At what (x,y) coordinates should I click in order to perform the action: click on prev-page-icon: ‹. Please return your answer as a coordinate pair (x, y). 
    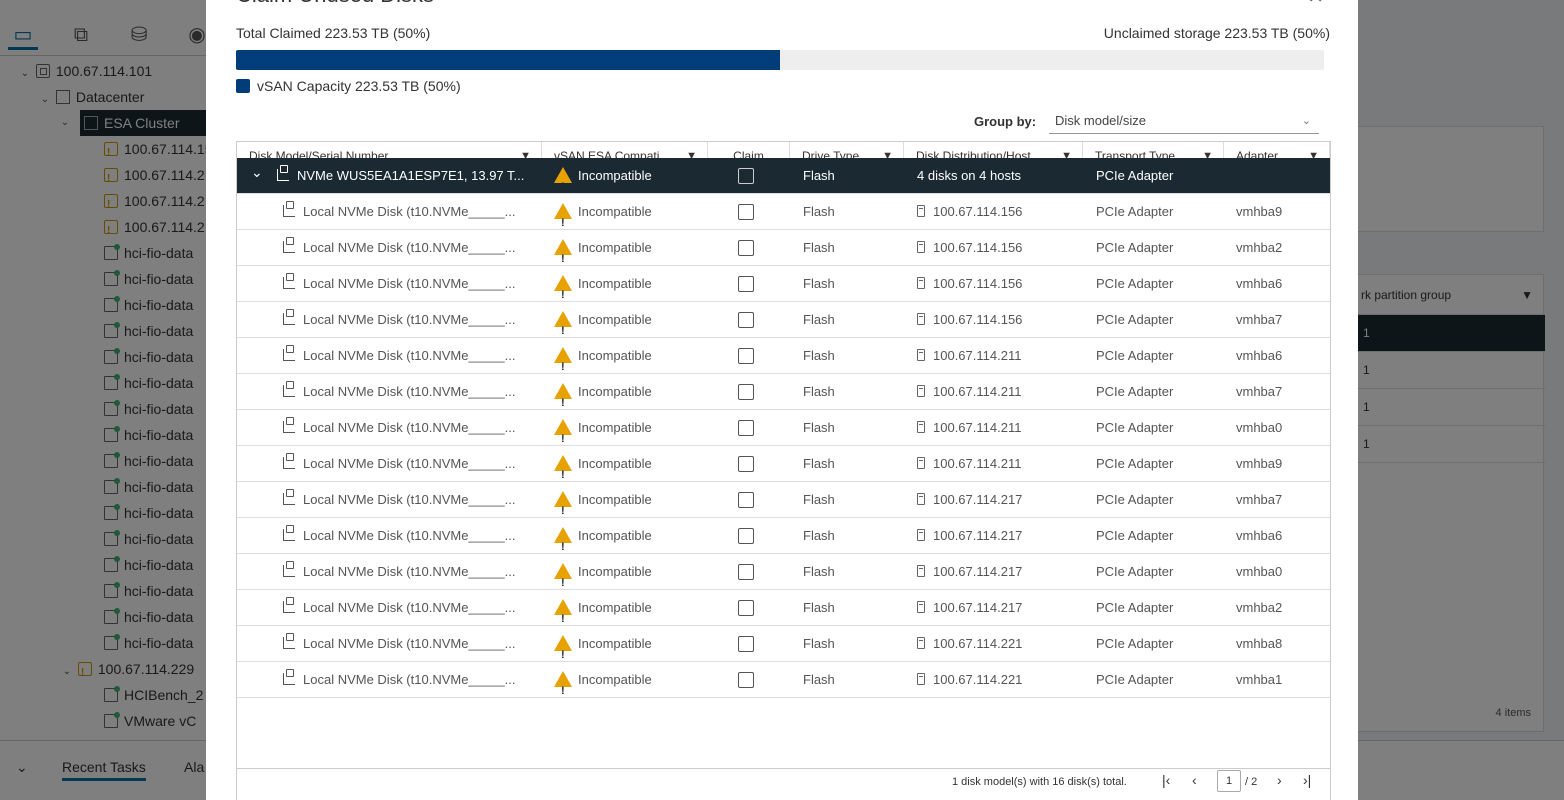
    Looking at the image, I should click on (1194, 780).